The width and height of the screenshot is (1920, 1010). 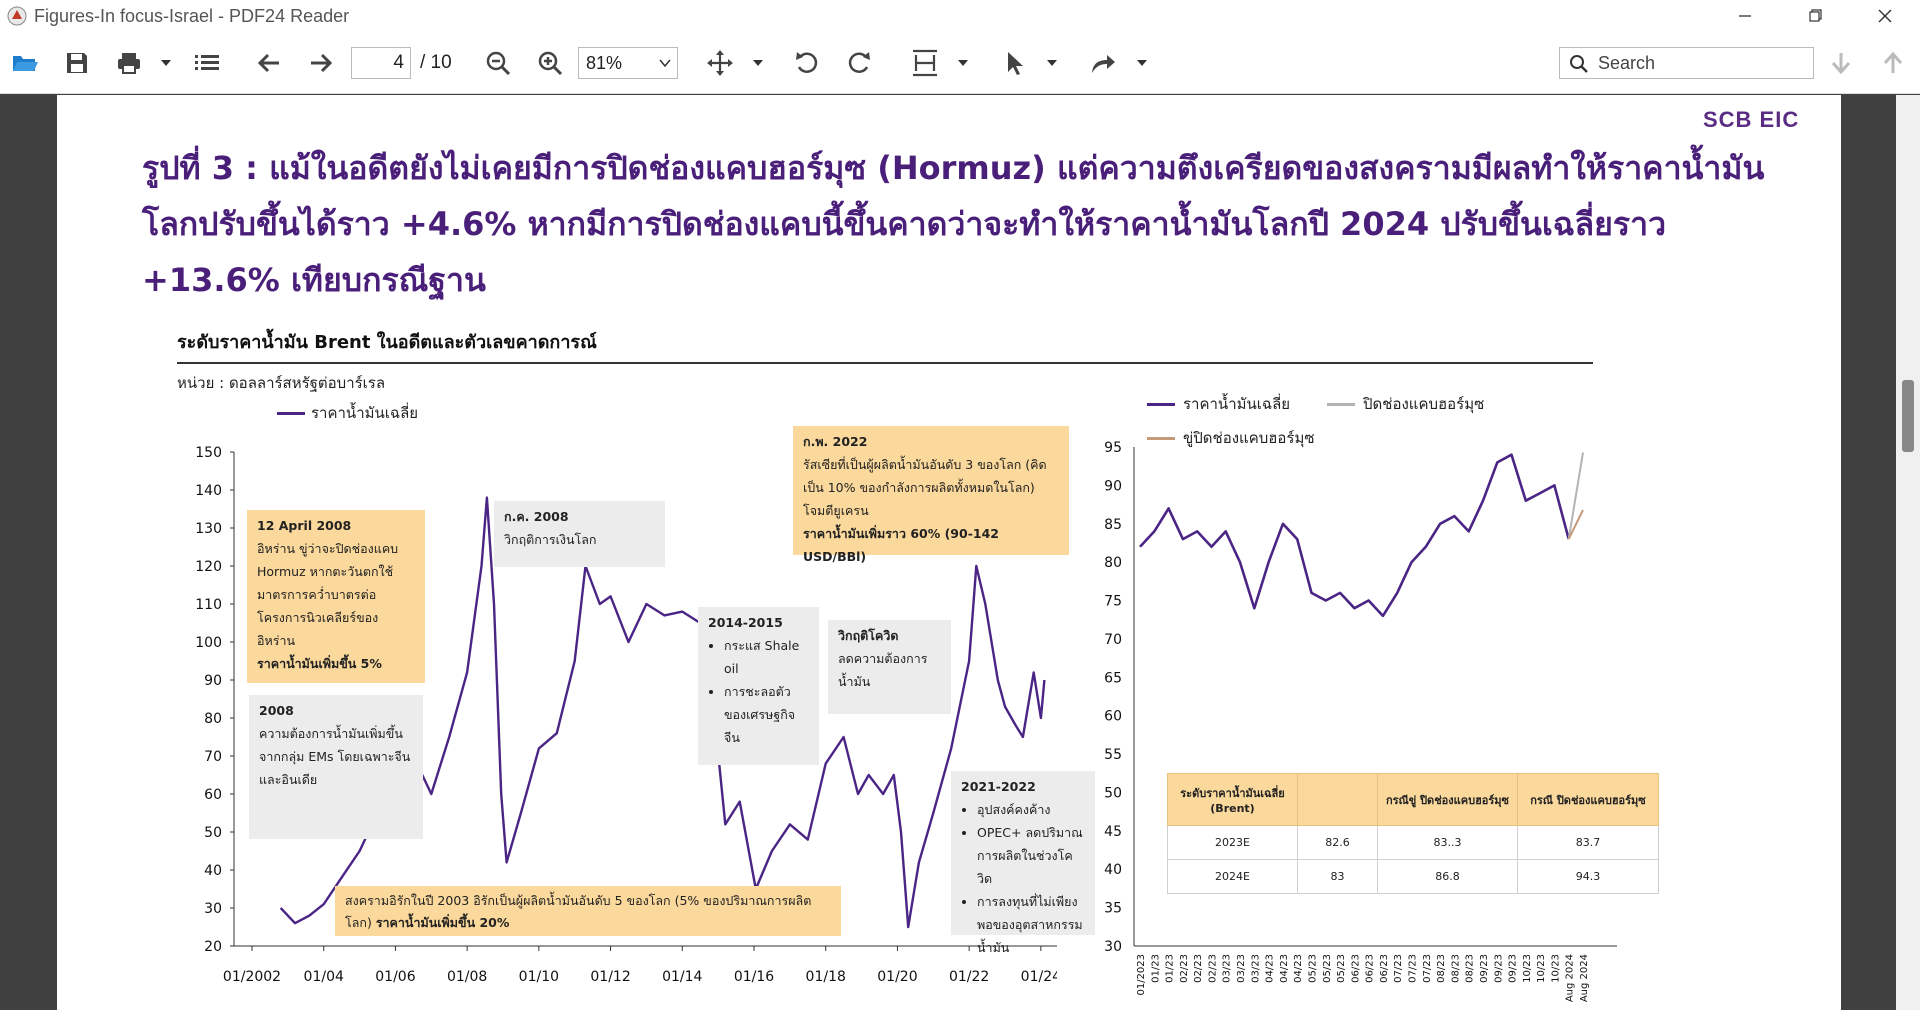 What do you see at coordinates (1113, 793) in the screenshot?
I see `y-tick-label: 50` at bounding box center [1113, 793].